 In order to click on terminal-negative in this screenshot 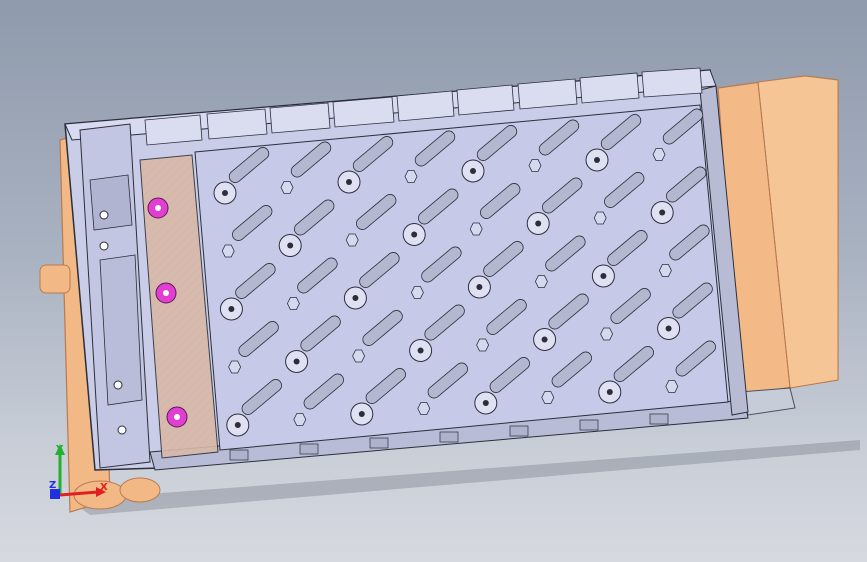, I will do `click(177, 417)`.